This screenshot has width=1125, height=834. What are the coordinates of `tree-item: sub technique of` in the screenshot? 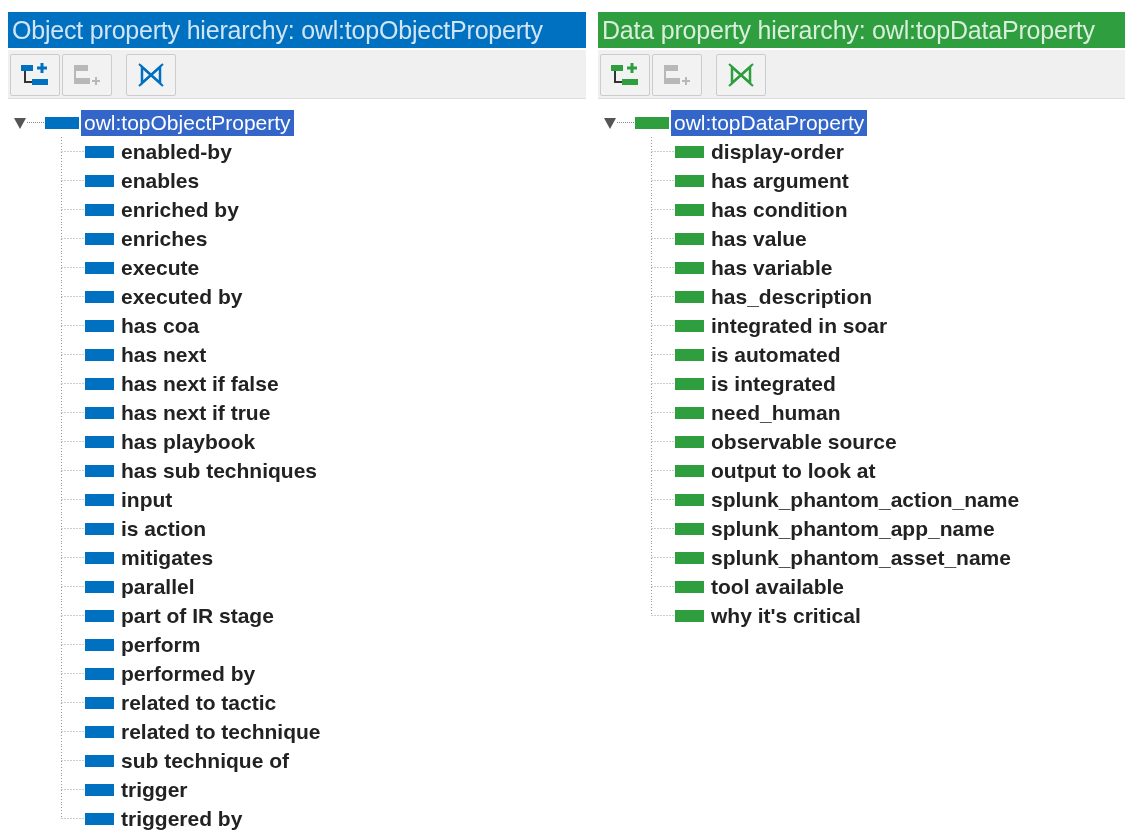 It's located at (205, 760).